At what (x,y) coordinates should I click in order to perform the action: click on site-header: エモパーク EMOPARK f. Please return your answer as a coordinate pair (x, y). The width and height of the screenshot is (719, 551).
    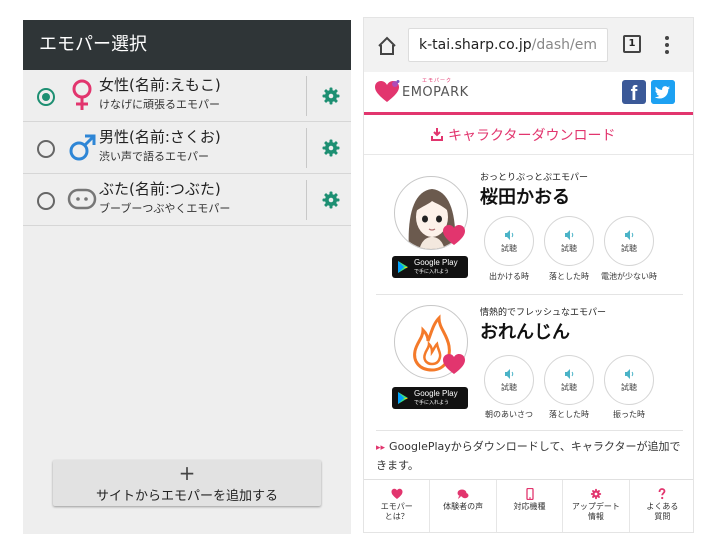
    Looking at the image, I should click on (528, 93).